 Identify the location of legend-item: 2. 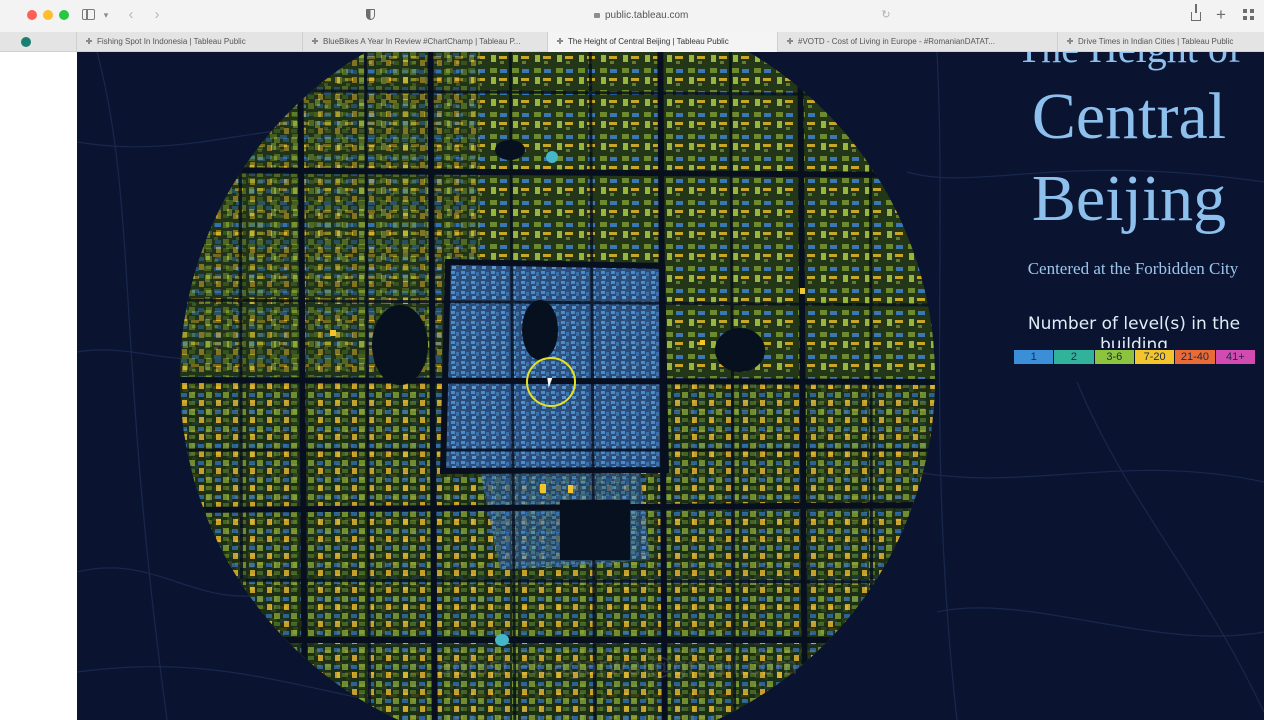
(1074, 357).